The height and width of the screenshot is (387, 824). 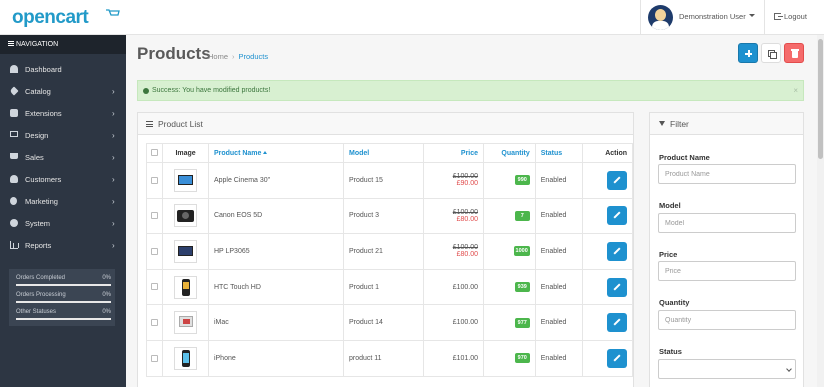 I want to click on user-menu: Demonstration User, so click(x=702, y=17).